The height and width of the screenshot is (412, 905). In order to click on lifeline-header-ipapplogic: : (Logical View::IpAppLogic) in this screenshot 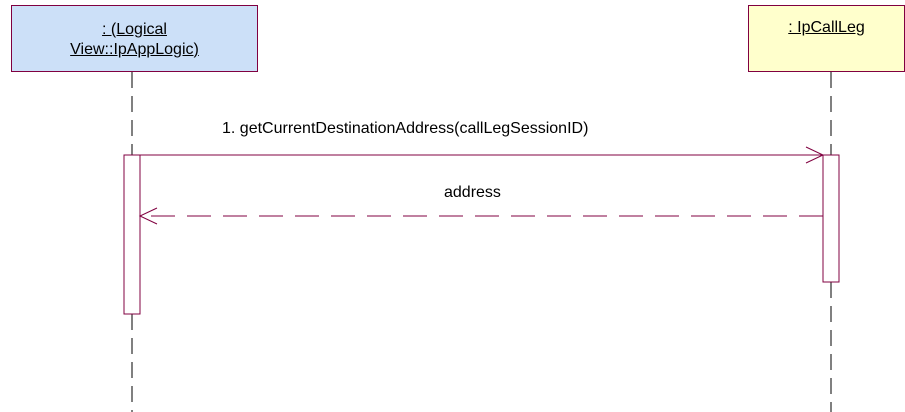, I will do `click(134, 38)`.